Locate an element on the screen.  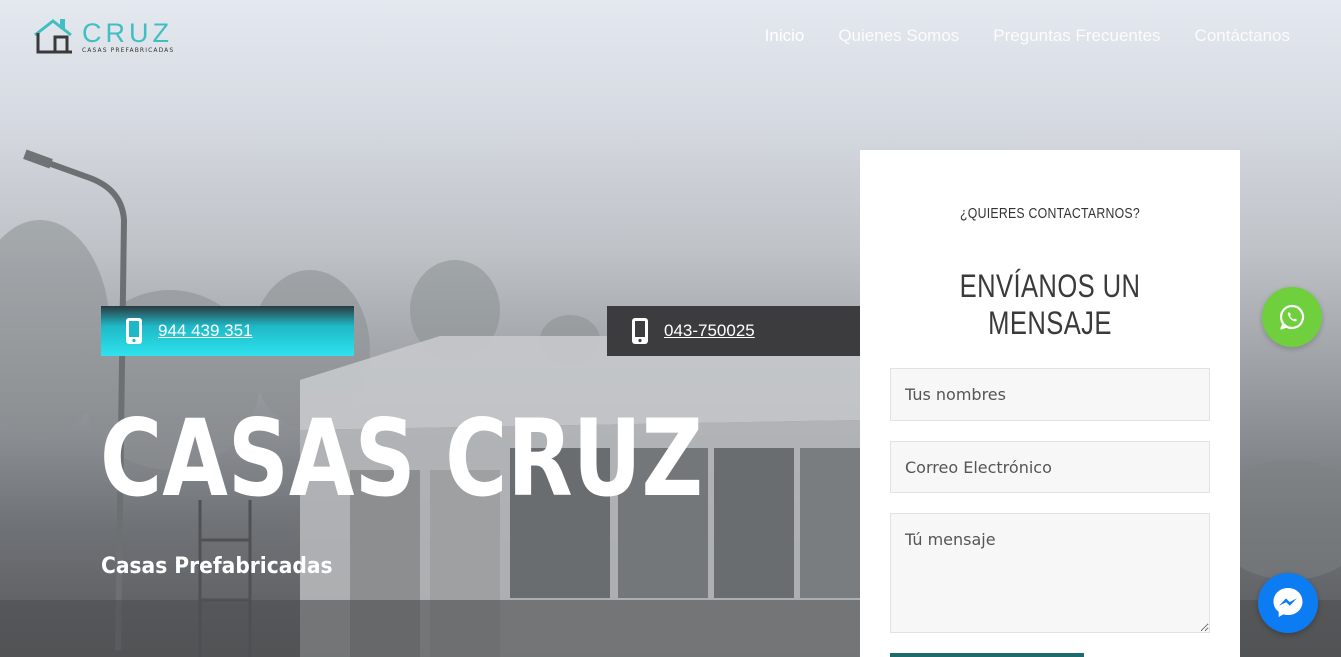
phone-number: 944 439 351 is located at coordinates (205, 330).